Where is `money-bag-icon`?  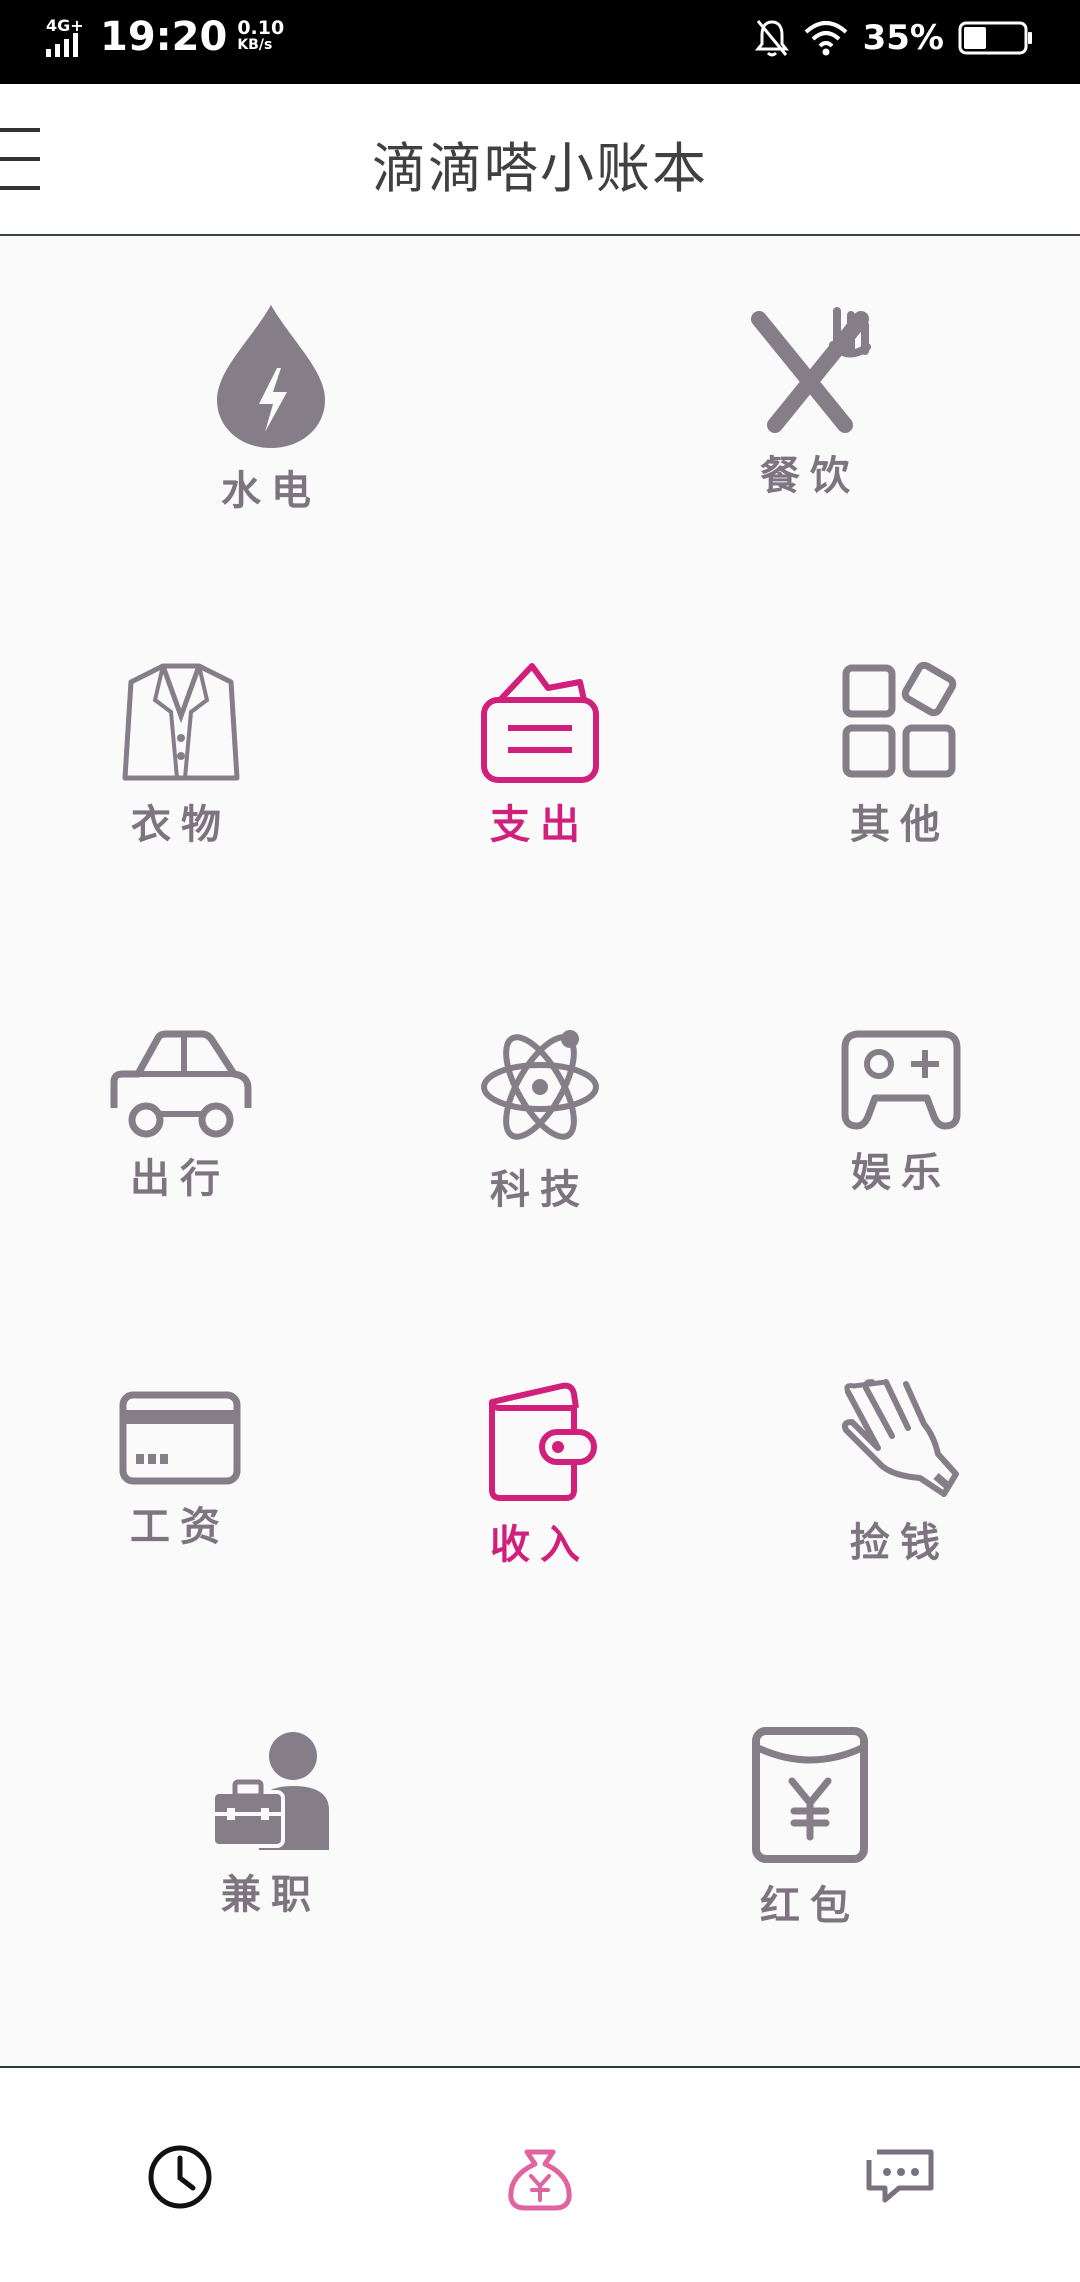 money-bag-icon is located at coordinates (540, 2177).